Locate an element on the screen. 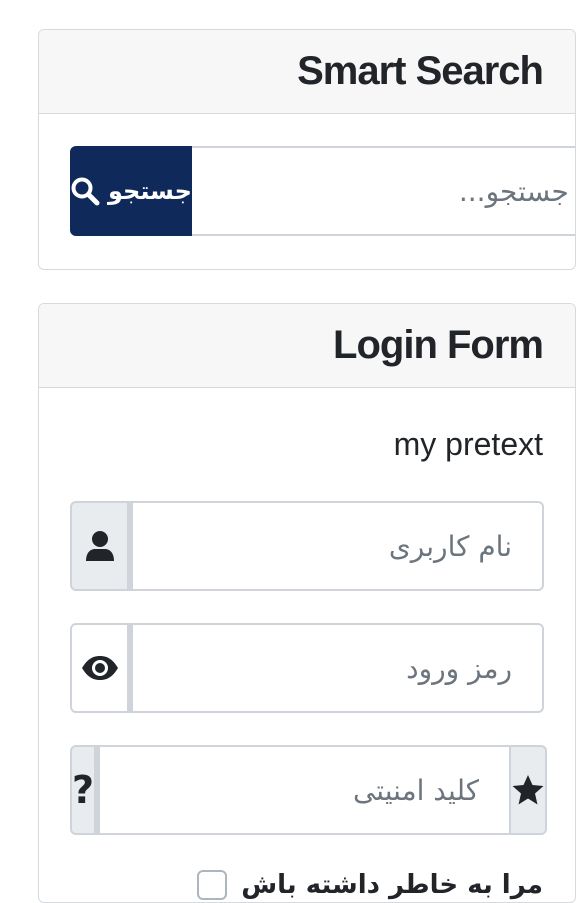 The image size is (580, 903). remember-me-row: مرا به خاطر داشته باش is located at coordinates (370, 885).